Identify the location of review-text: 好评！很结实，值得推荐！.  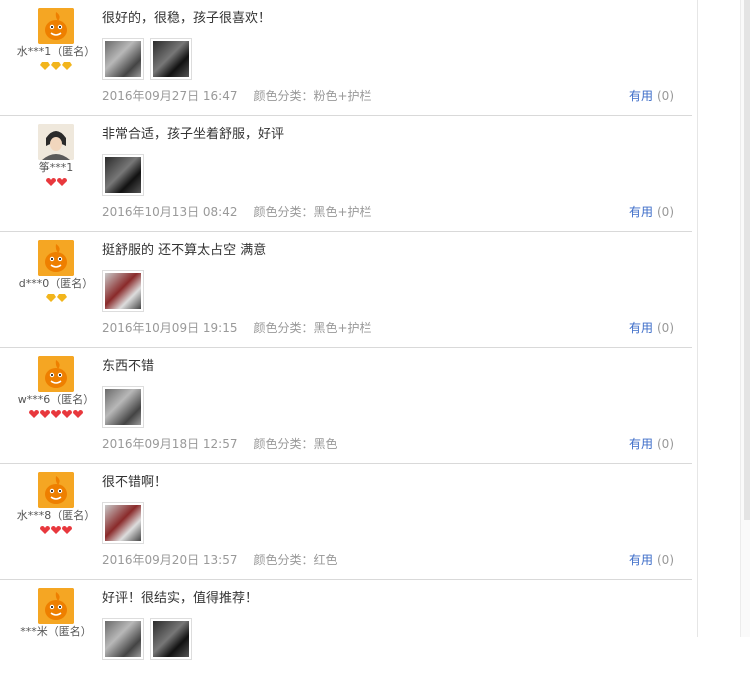
(180, 598).